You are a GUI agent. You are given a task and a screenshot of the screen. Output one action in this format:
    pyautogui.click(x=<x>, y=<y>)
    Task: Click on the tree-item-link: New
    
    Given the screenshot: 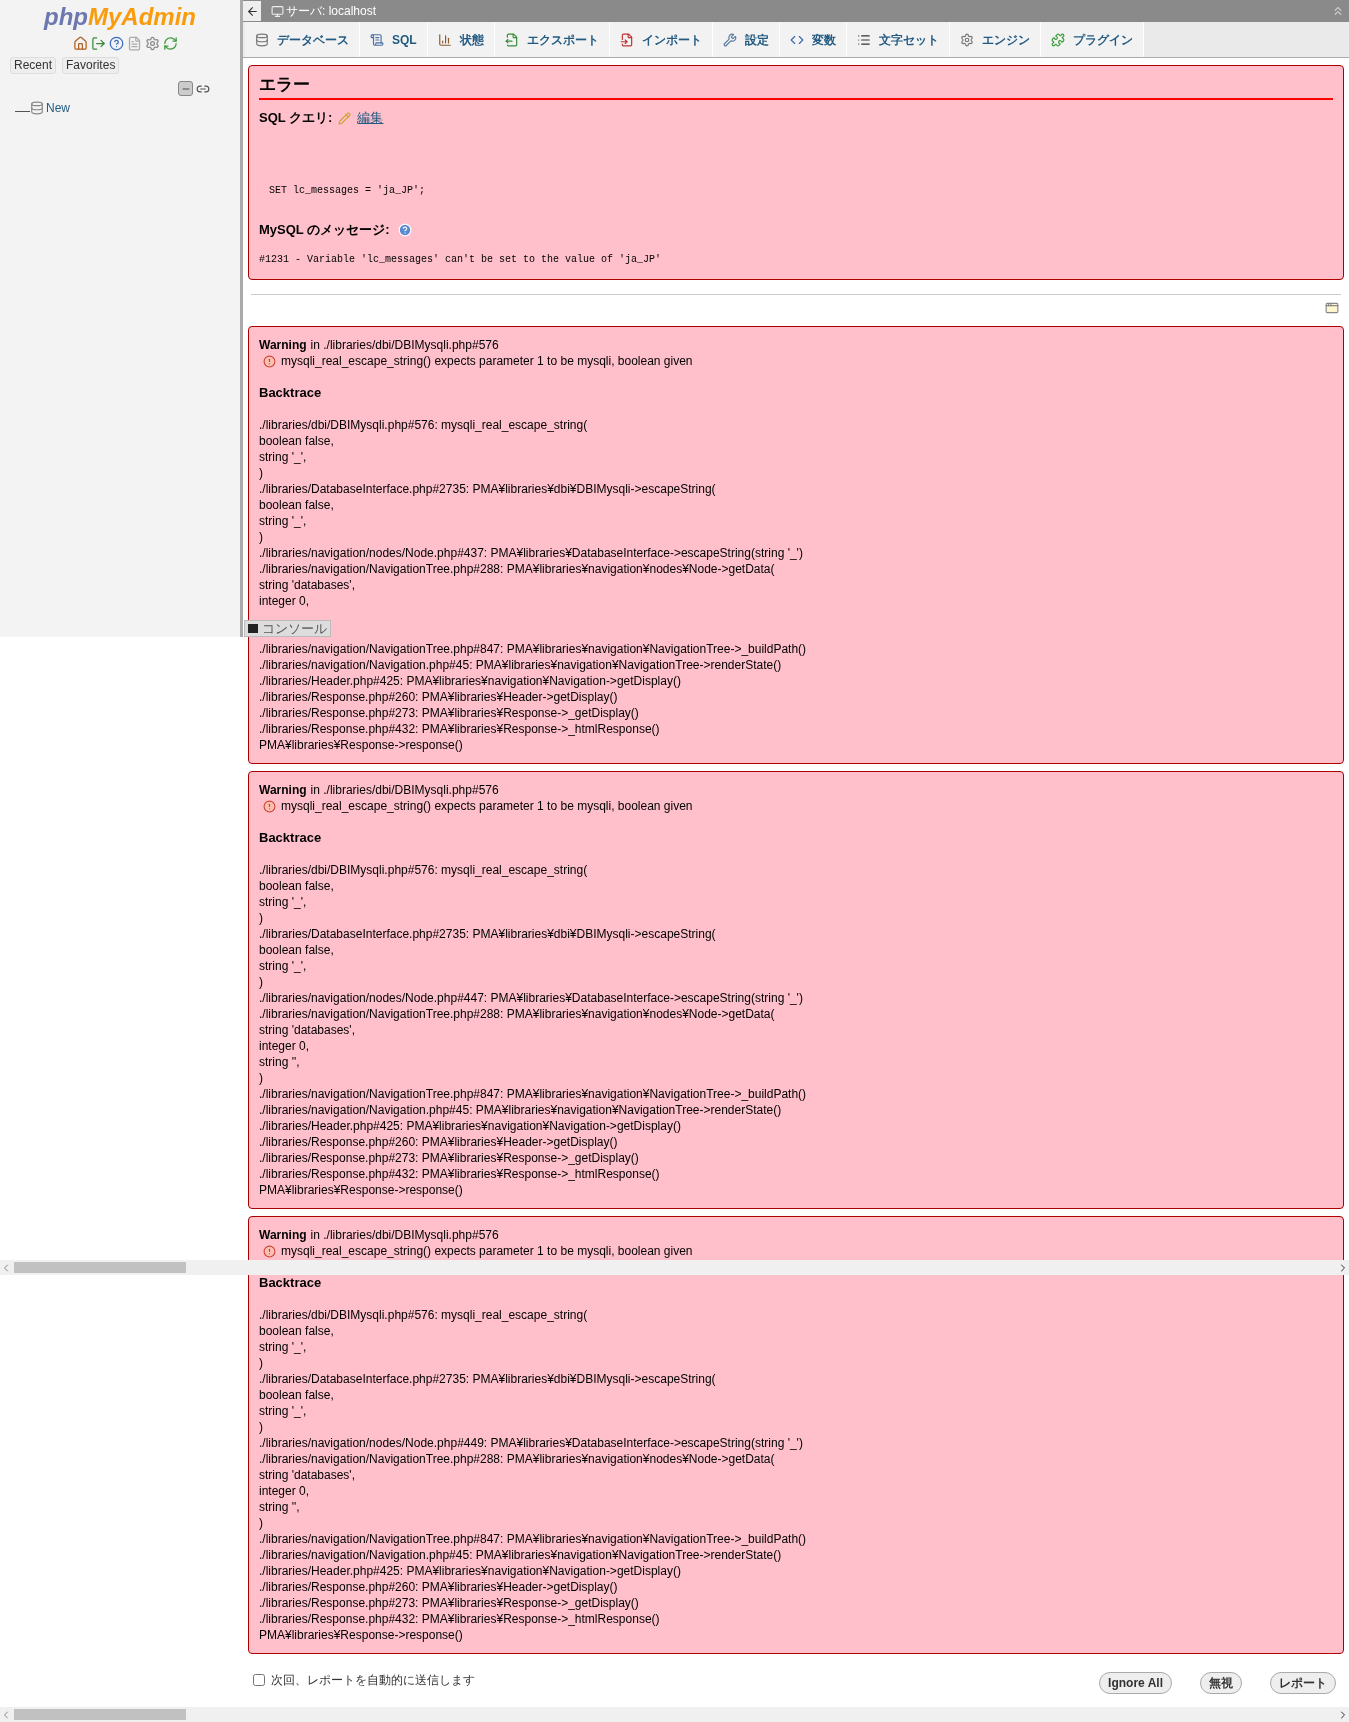 What is the action you would take?
    pyautogui.click(x=58, y=108)
    